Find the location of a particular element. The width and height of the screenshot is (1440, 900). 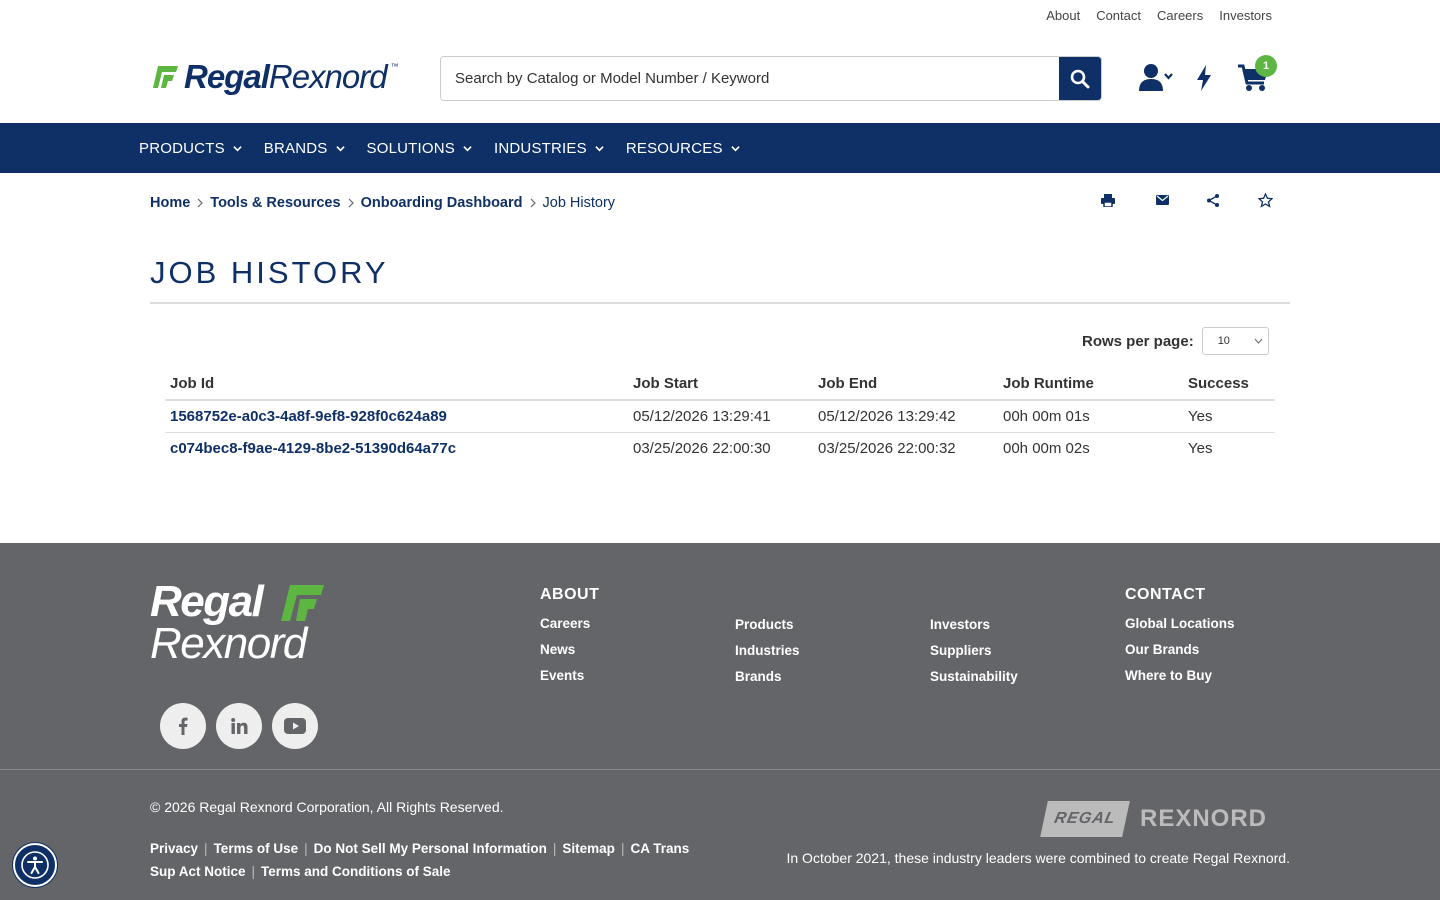

utility-link-about: About is located at coordinates (1063, 15).